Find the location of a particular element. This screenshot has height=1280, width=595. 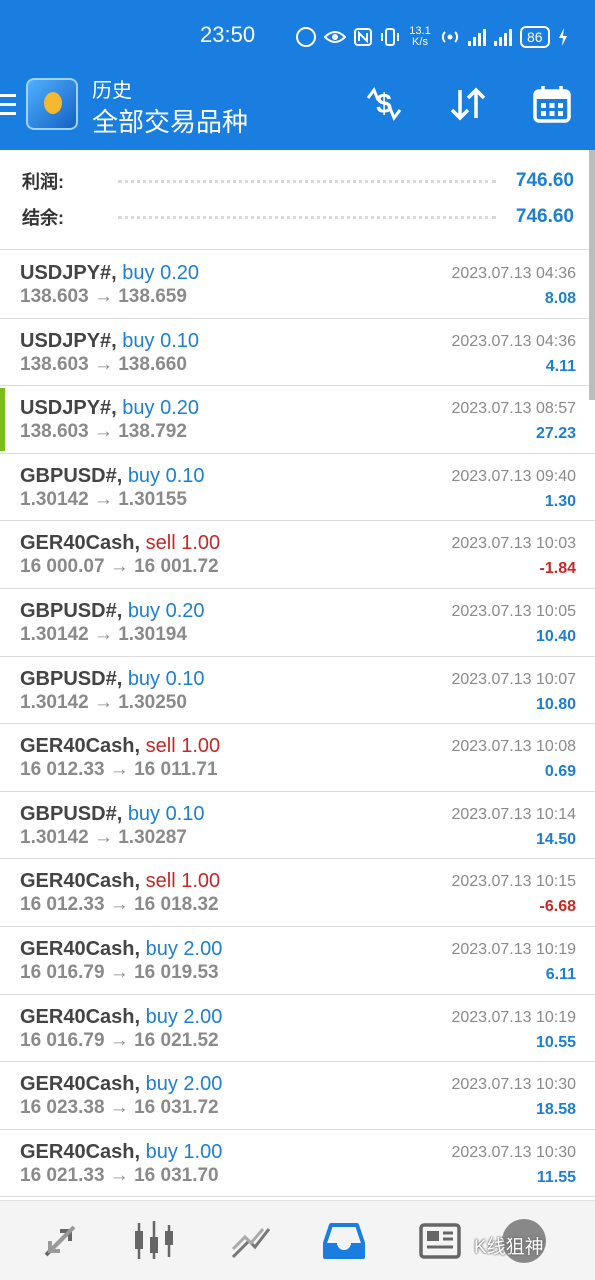

deal-prices: 16 016.79 → 16 021.52 is located at coordinates (119, 1040).